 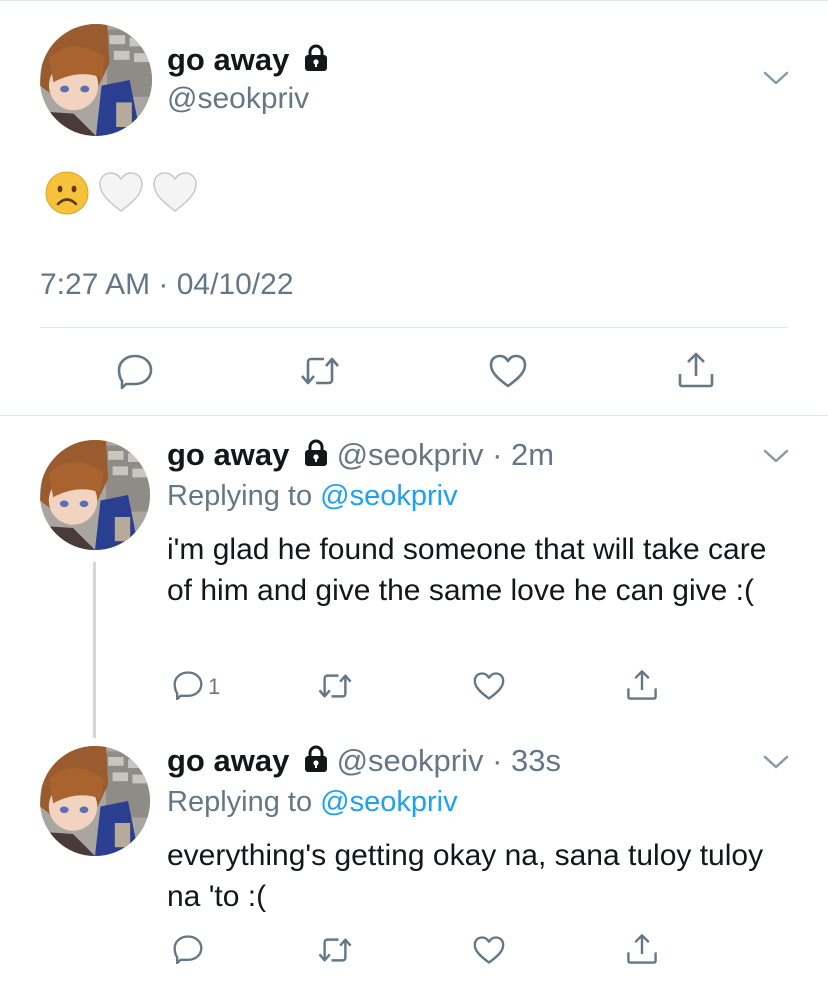 What do you see at coordinates (94, 650) in the screenshot?
I see `thread-connector-line` at bounding box center [94, 650].